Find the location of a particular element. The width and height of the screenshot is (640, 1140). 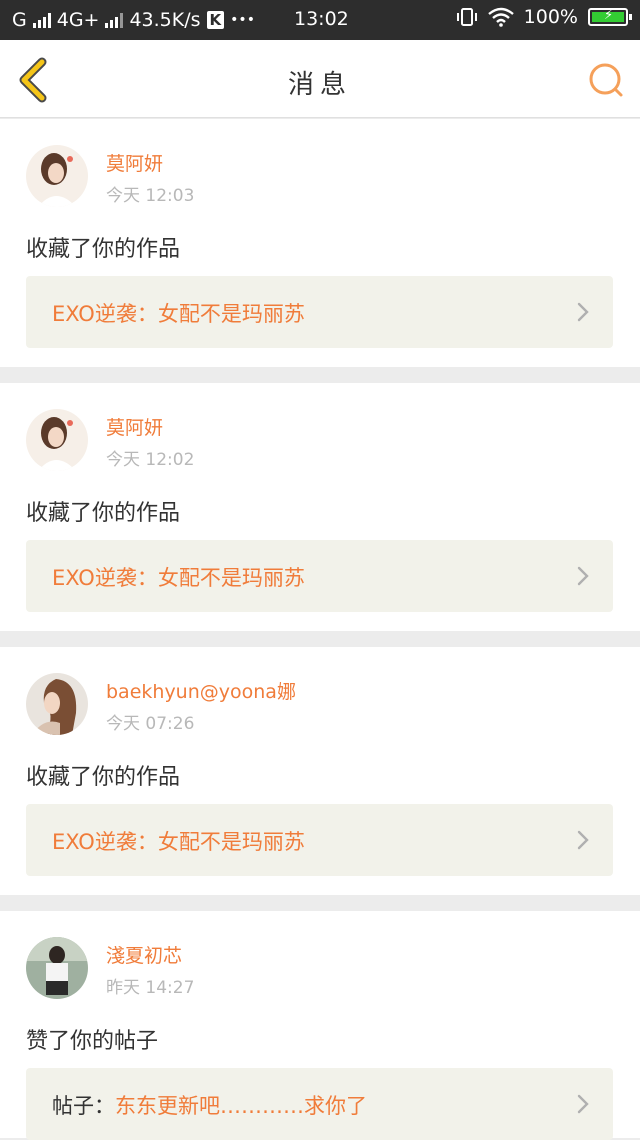

more-notifications-icon: ••• is located at coordinates (242, 20).